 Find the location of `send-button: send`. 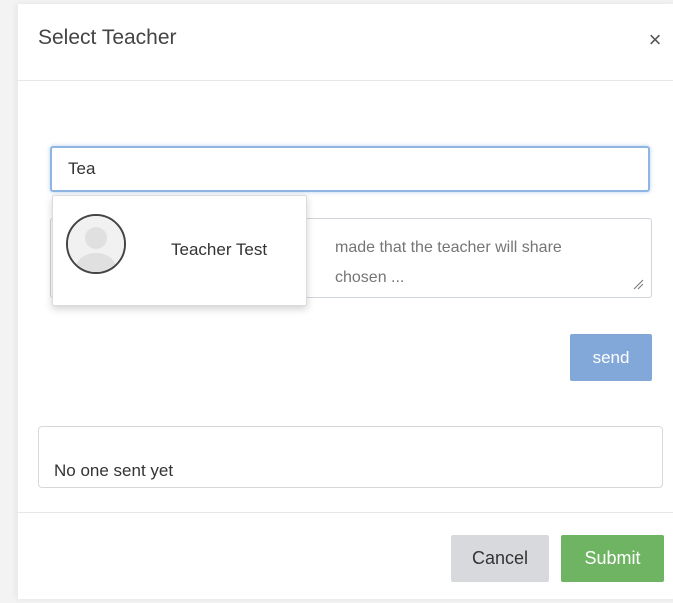

send-button: send is located at coordinates (611, 357).